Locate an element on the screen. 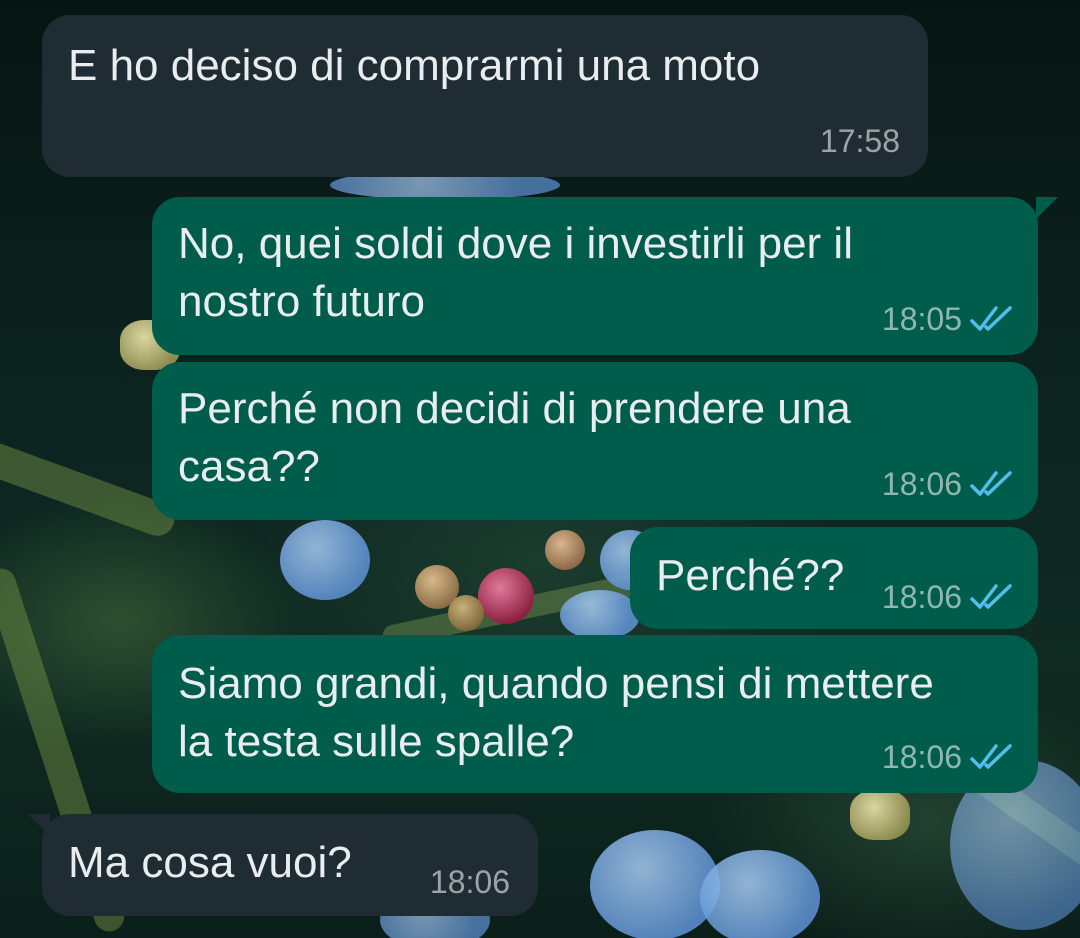 The image size is (1080, 938). message-meta: 18:05 is located at coordinates (949, 319).